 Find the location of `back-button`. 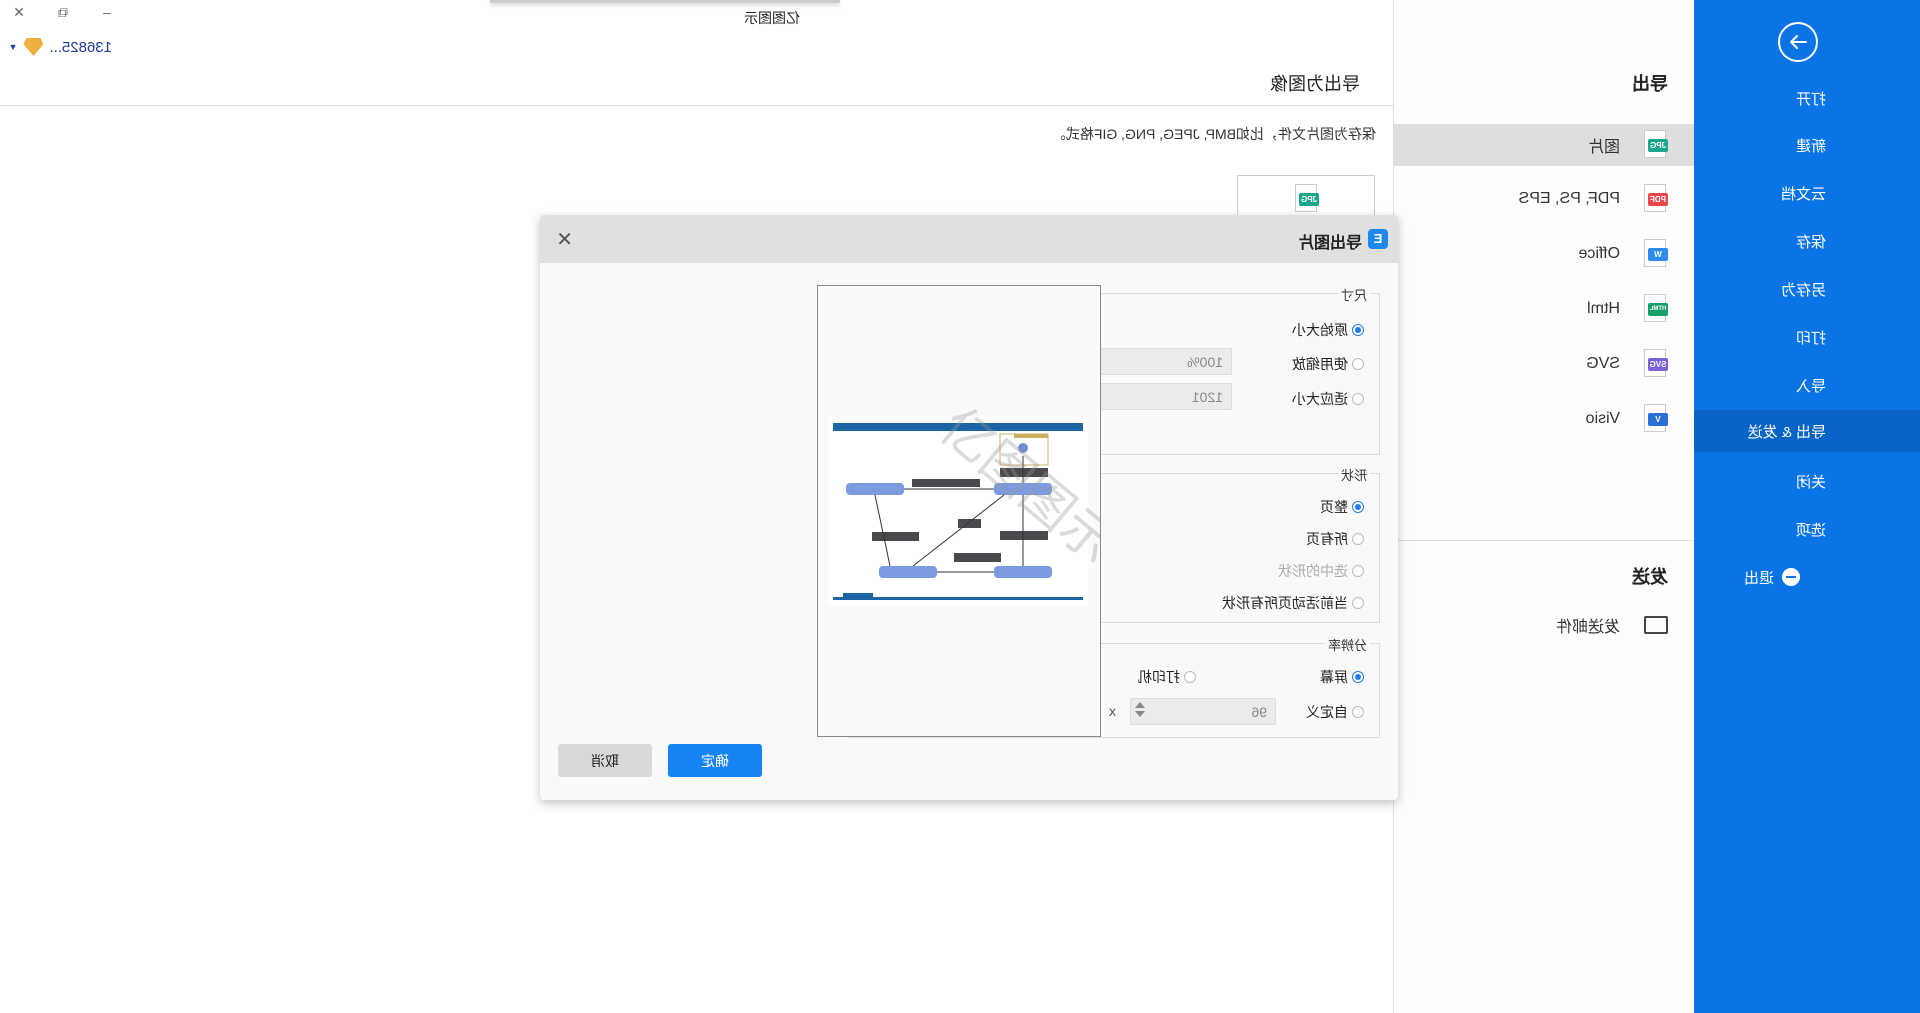

back-button is located at coordinates (1798, 42).